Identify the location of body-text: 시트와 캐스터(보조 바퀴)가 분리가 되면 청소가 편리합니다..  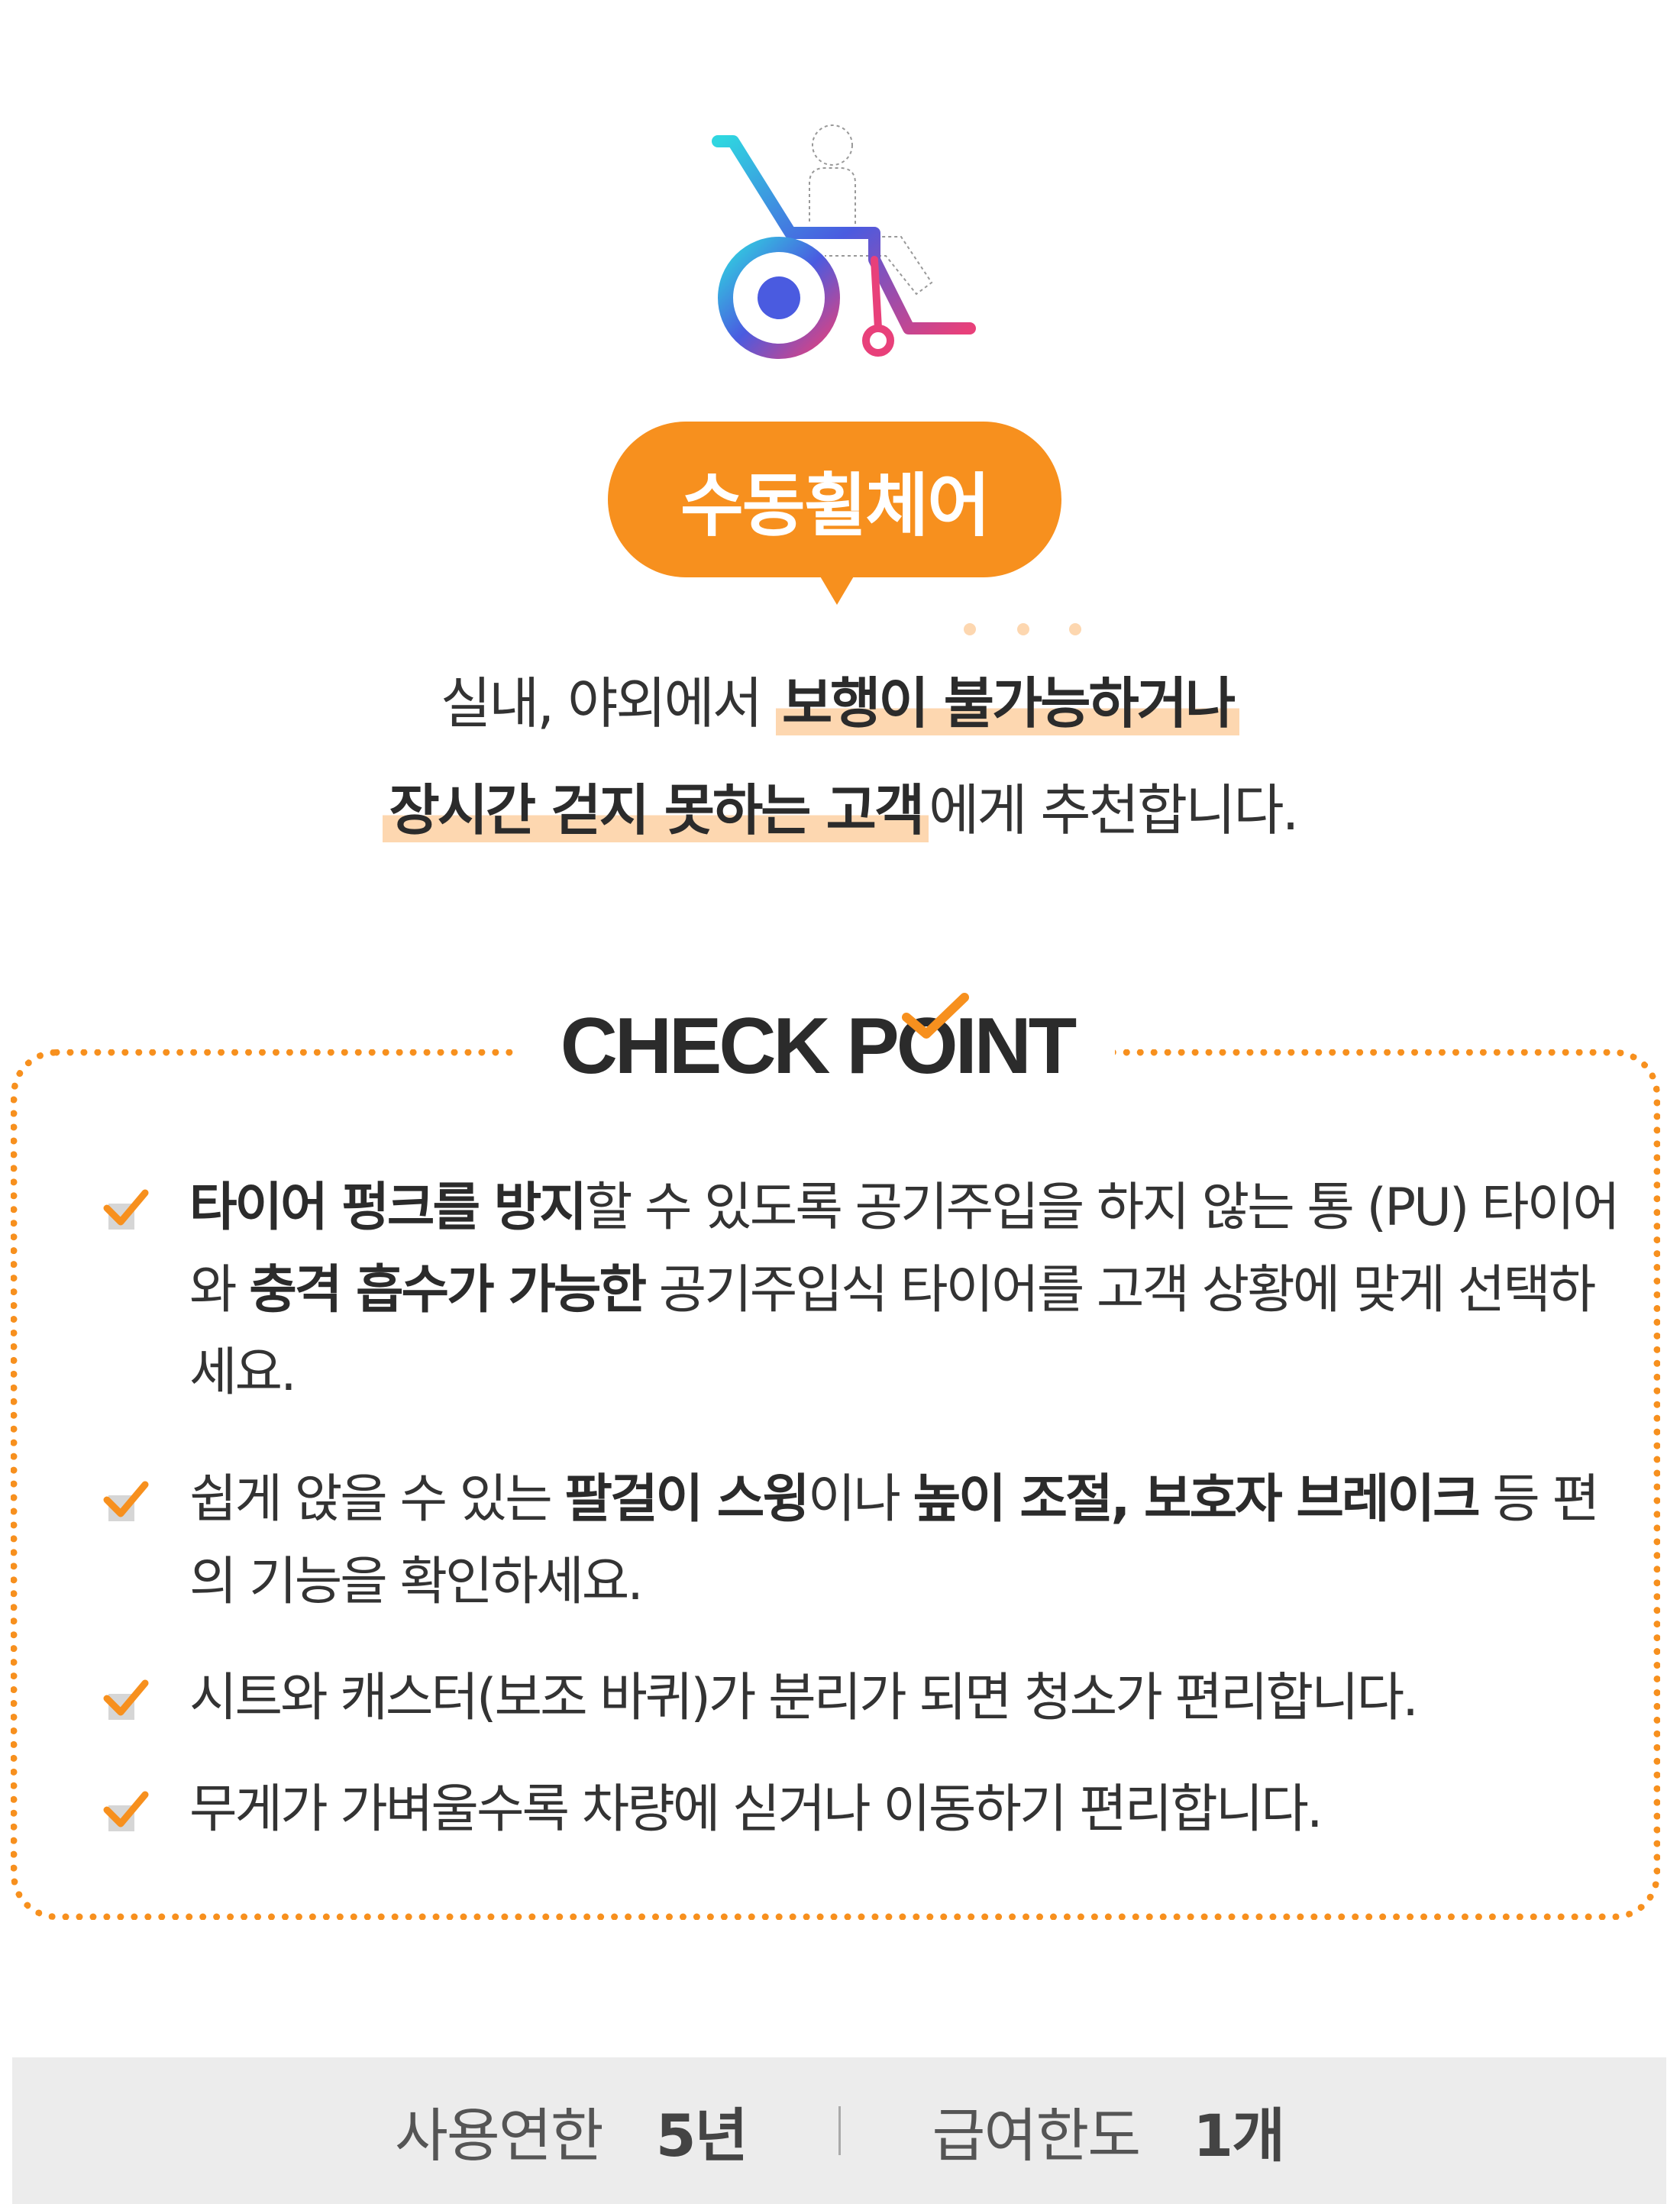
(804, 1698).